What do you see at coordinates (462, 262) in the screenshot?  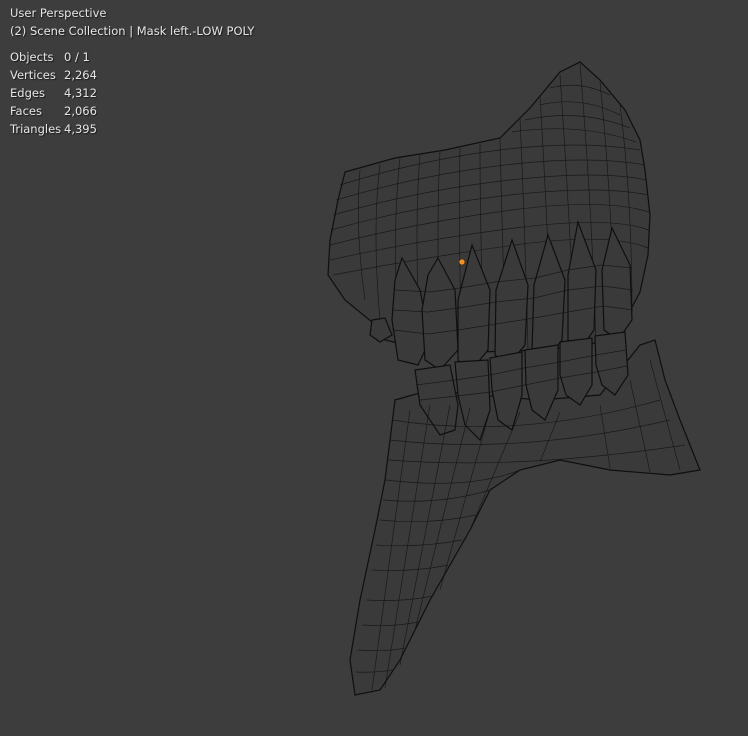 I see `object-origin-point` at bounding box center [462, 262].